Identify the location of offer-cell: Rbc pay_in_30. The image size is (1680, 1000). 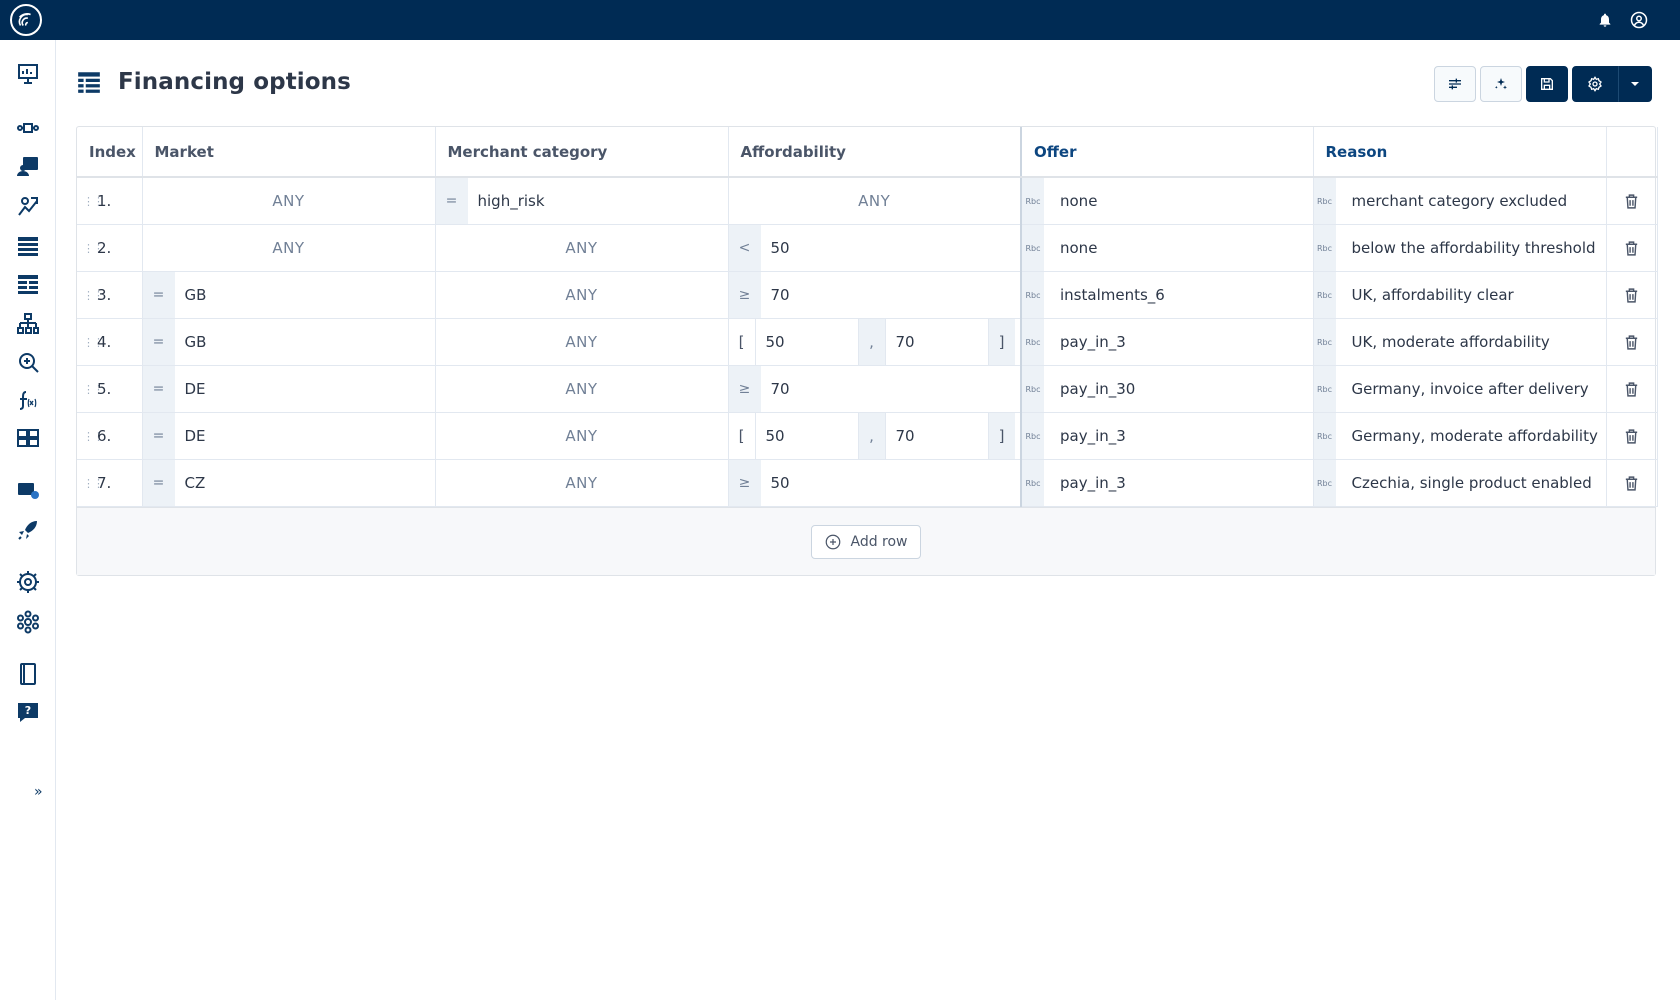
(1167, 389).